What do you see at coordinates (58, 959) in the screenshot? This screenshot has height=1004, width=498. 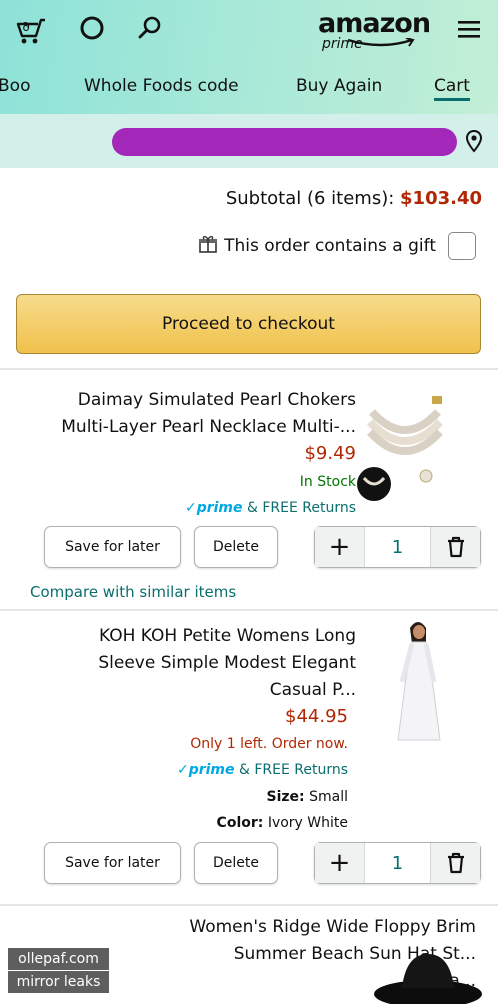 I see `watermark-line-1: ollepaf.com` at bounding box center [58, 959].